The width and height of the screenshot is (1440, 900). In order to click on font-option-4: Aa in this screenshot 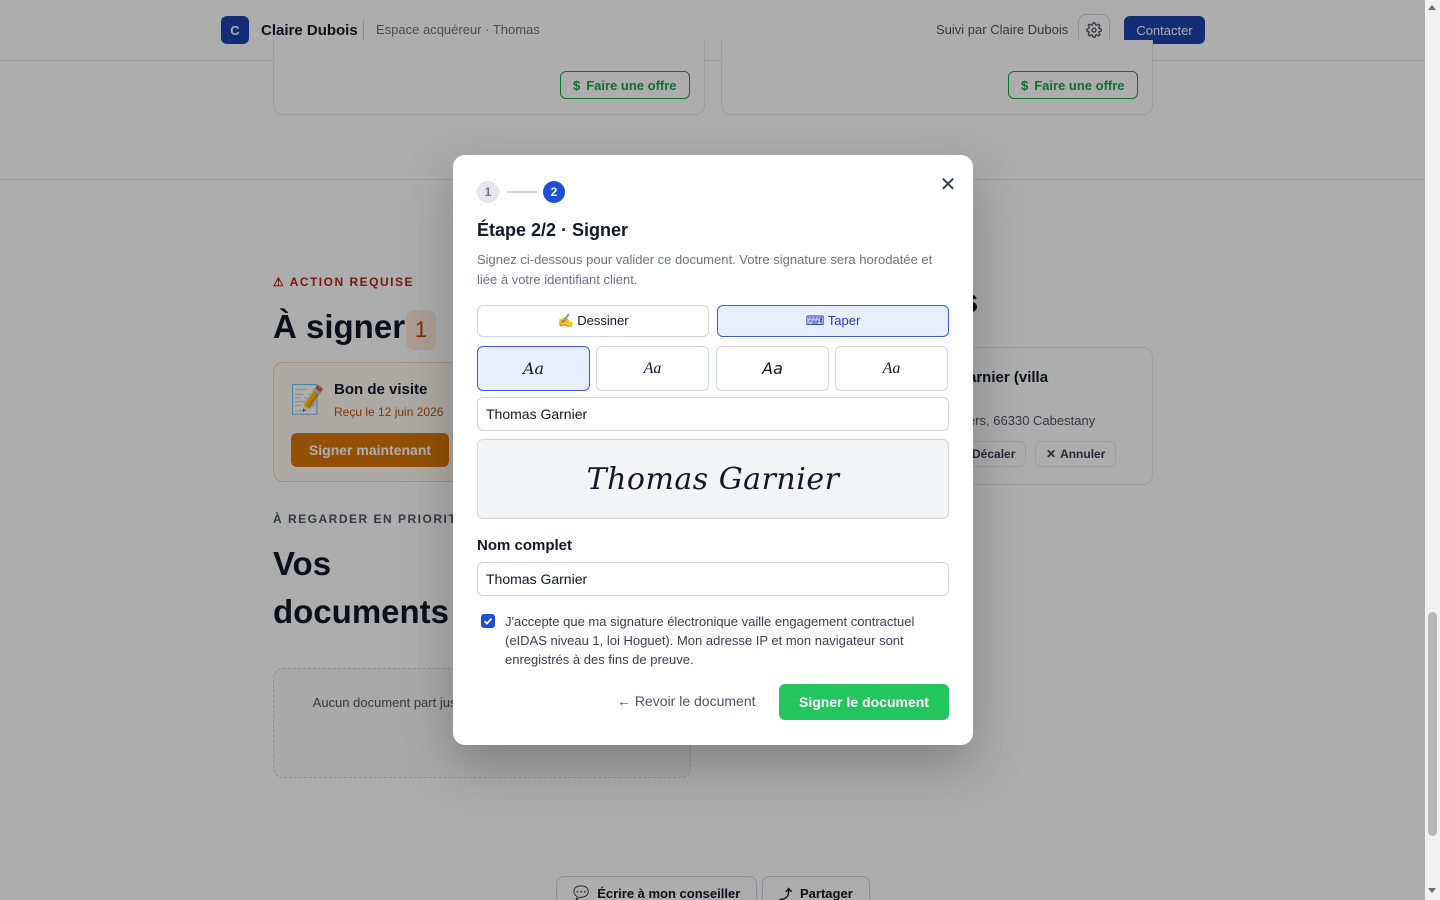, I will do `click(891, 368)`.